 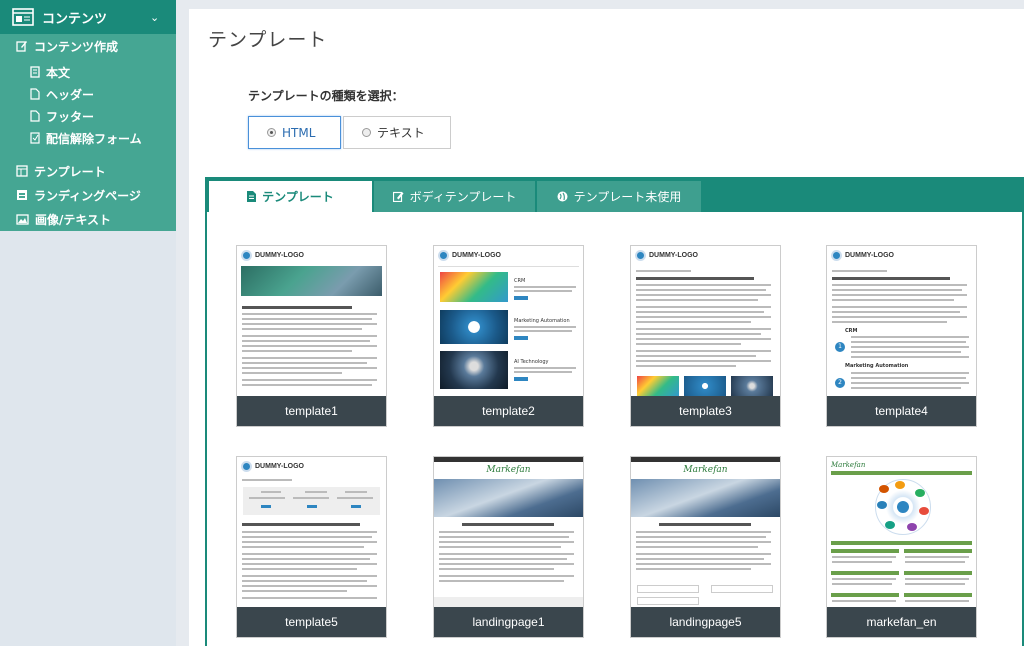 What do you see at coordinates (298, 197) in the screenshot?
I see `tab-template-label: テンプレート` at bounding box center [298, 197].